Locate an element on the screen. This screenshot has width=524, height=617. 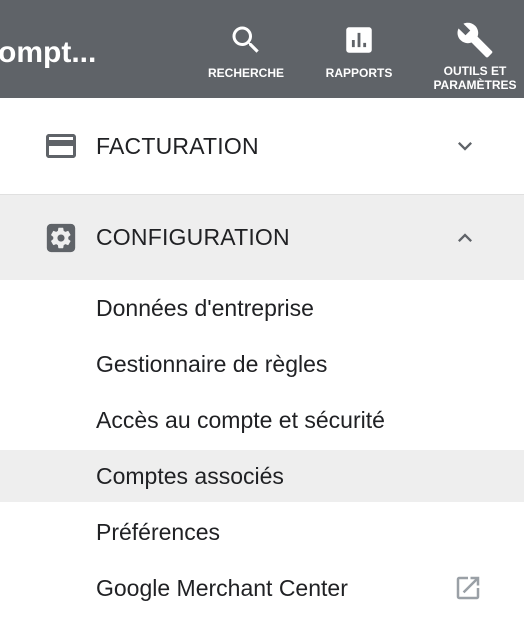
menu-item-linked-accounts: Comptes associés is located at coordinates (262, 476).